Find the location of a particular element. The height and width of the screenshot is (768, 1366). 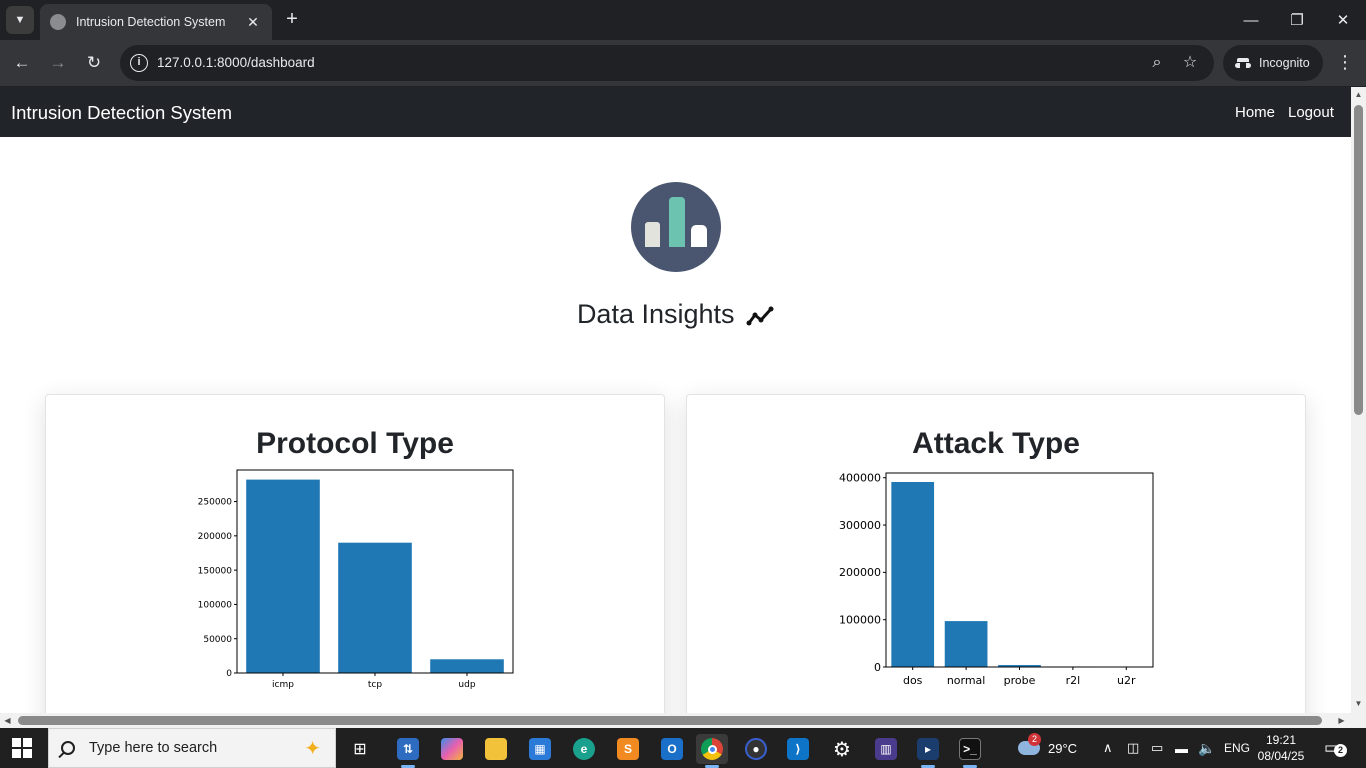

windows-start-icon is located at coordinates (22, 748).